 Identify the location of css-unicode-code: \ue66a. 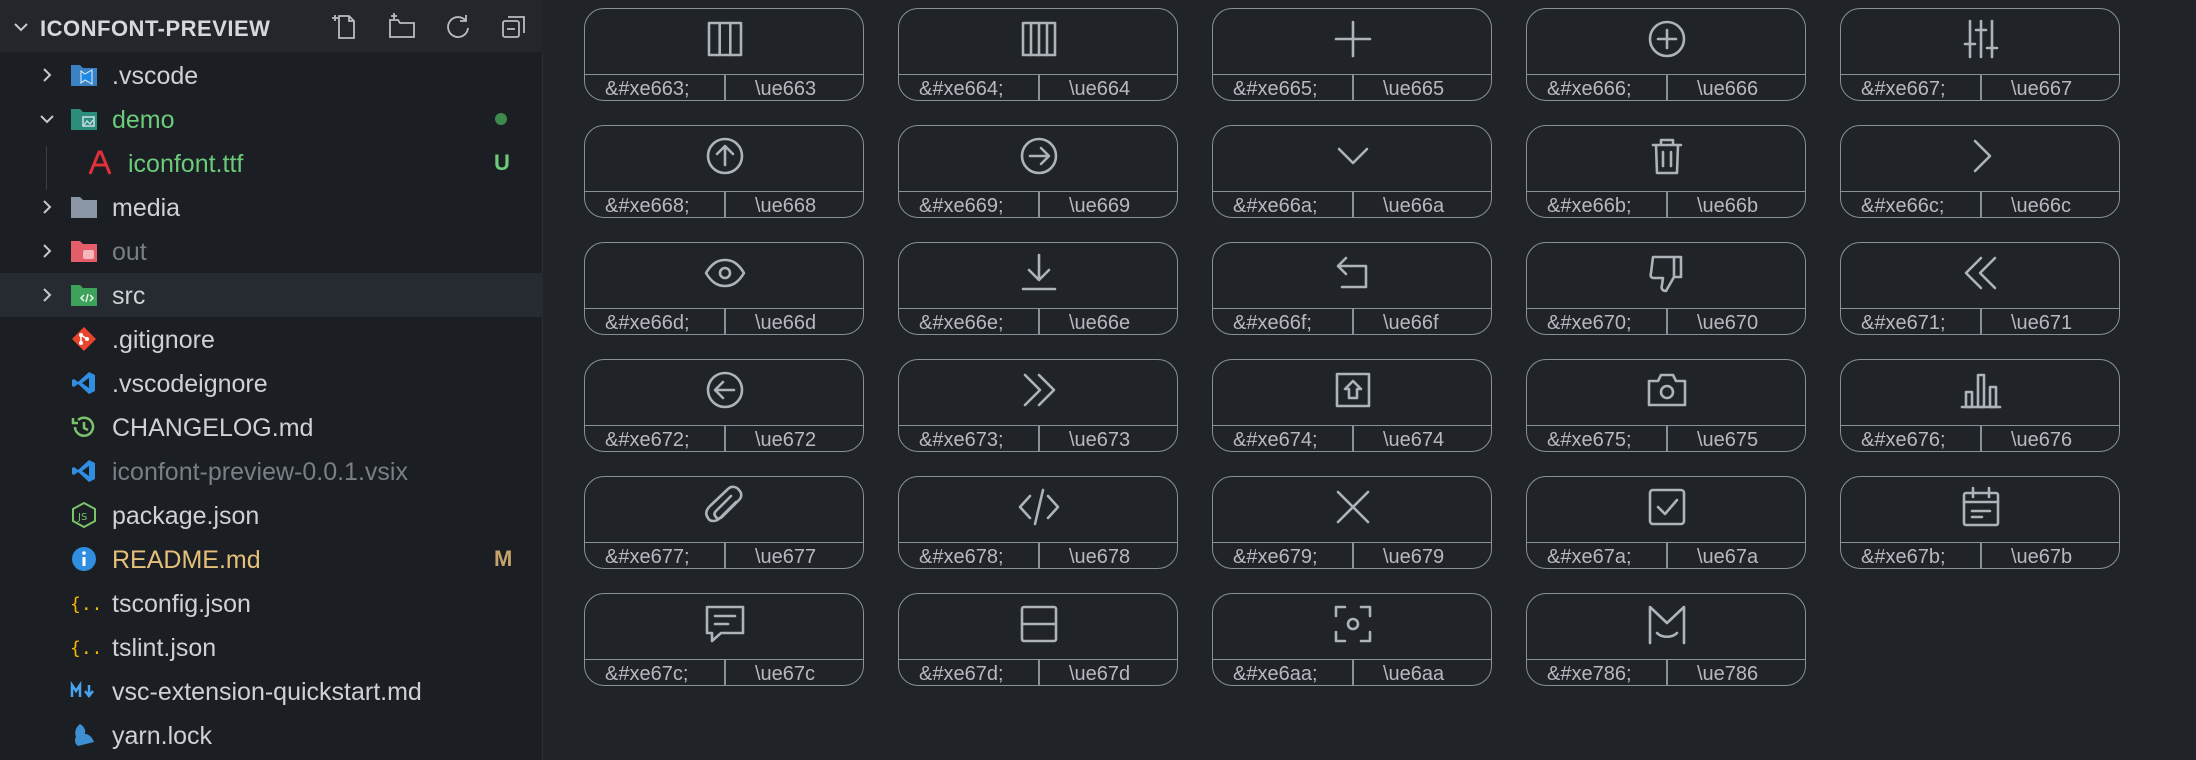
(1414, 206).